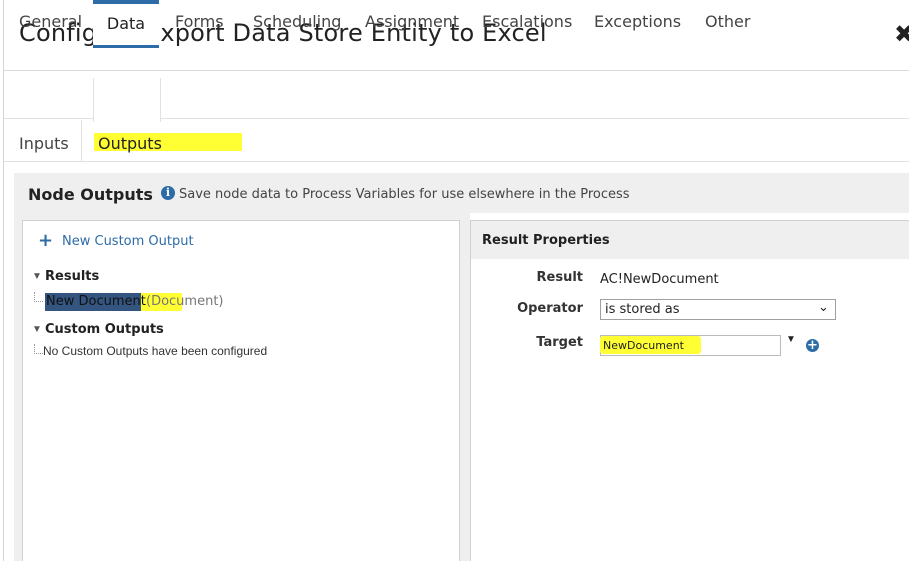 Image resolution: width=909 pixels, height=561 pixels. What do you see at coordinates (37, 276) in the screenshot?
I see `collapse-results-icon: ▼` at bounding box center [37, 276].